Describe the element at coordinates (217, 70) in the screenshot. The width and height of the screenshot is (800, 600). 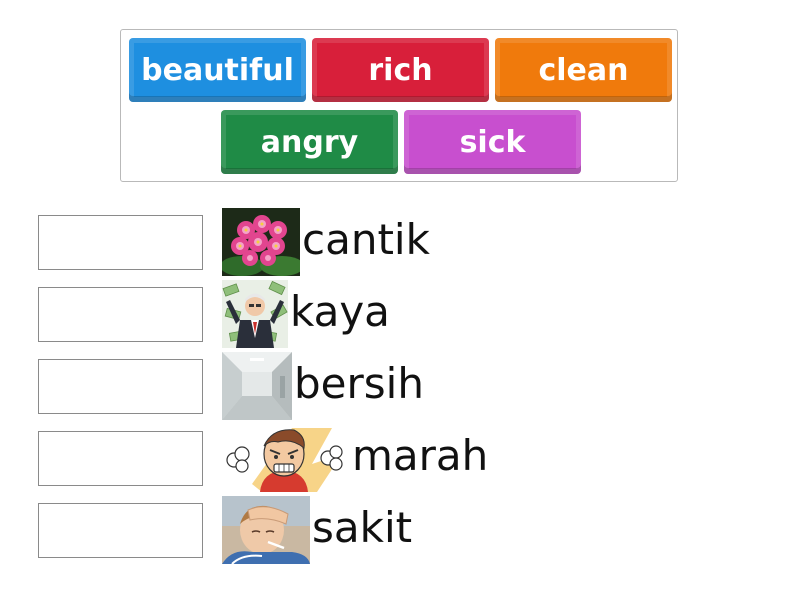
I see `tile-beautiful: beautiful` at that location.